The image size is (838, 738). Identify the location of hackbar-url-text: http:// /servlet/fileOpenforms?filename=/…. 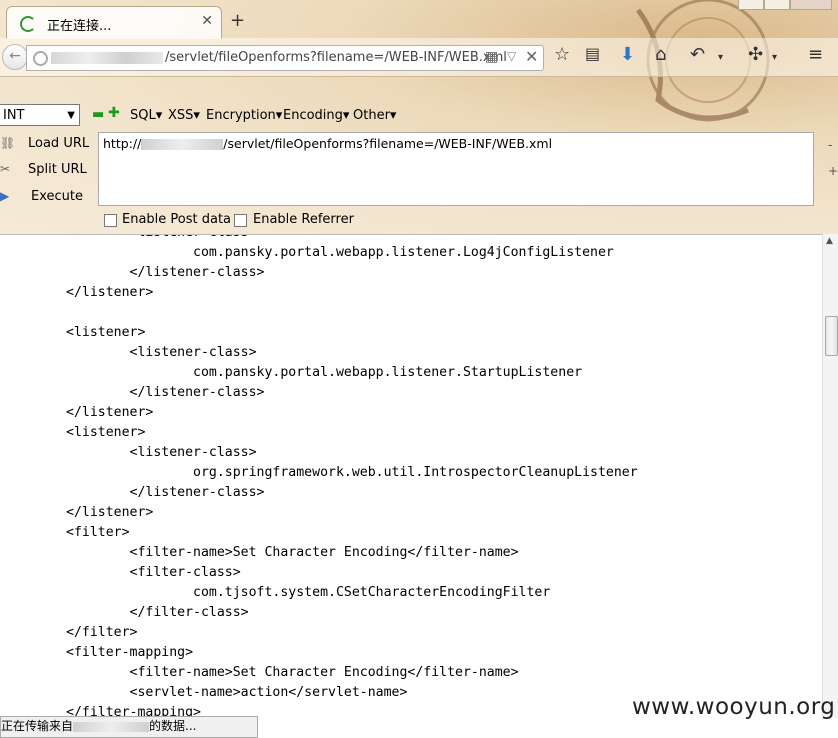
(327, 143).